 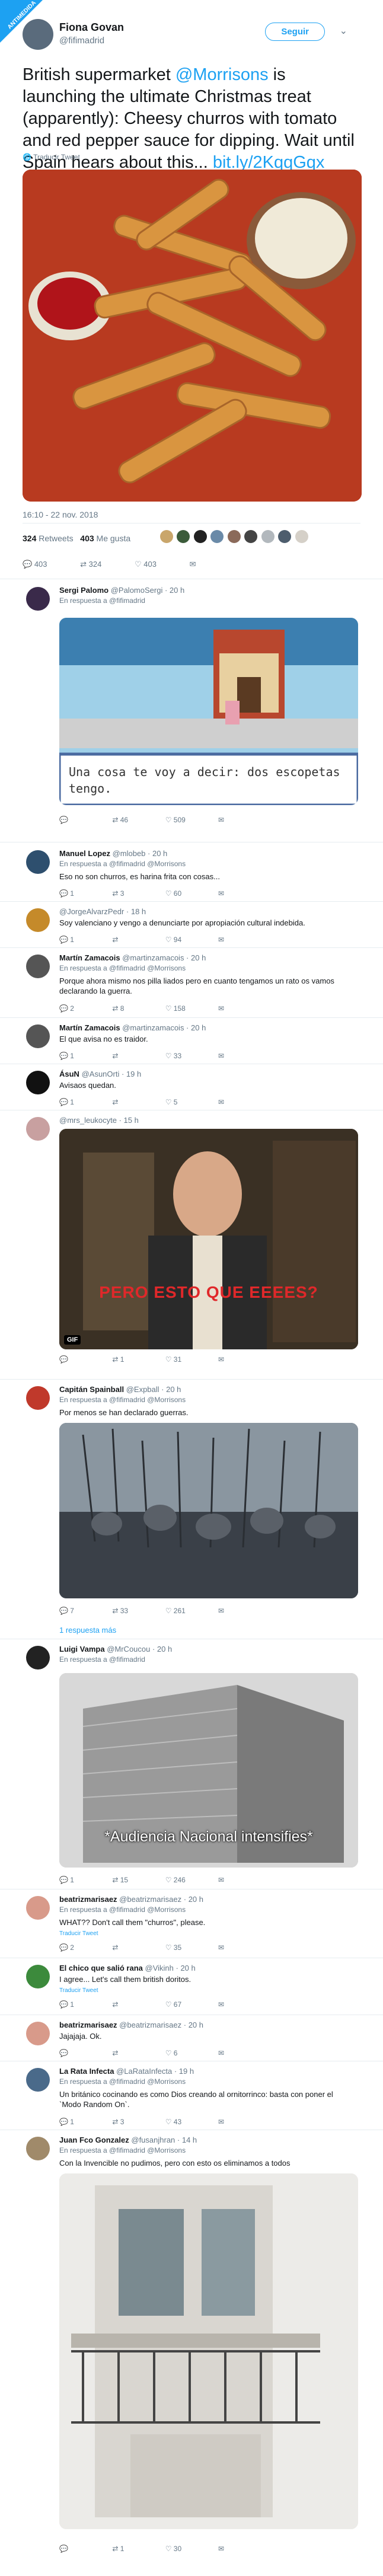 What do you see at coordinates (190, 2053) in the screenshot?
I see `like-button: ♡ 6` at bounding box center [190, 2053].